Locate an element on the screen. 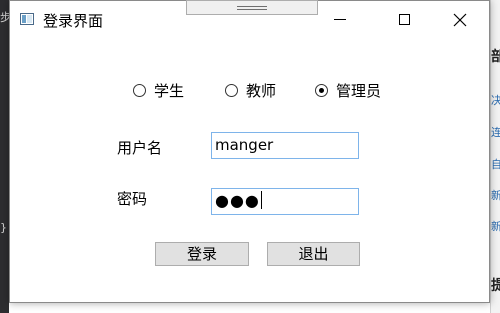 The width and height of the screenshot is (500, 313). maximize-button is located at coordinates (404, 19).